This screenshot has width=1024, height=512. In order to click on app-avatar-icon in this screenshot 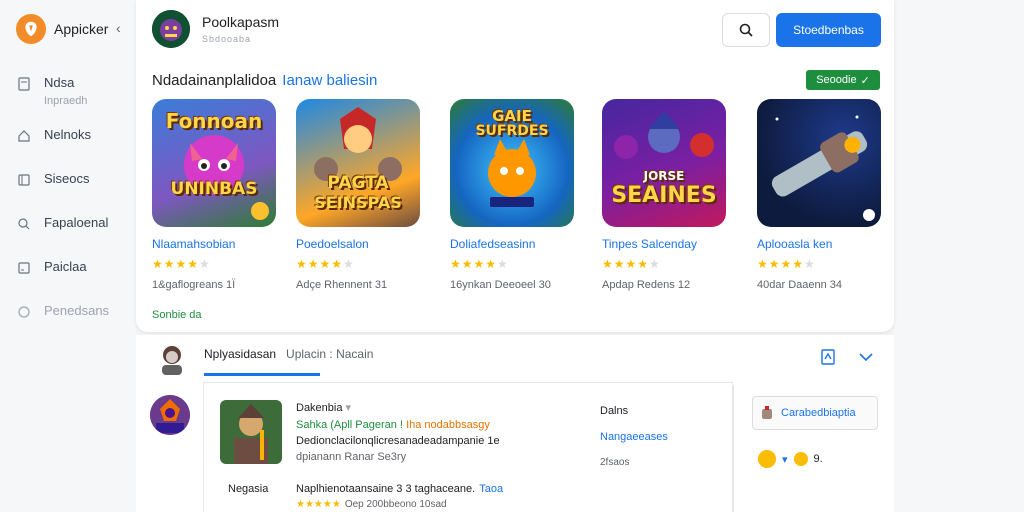, I will do `click(171, 29)`.